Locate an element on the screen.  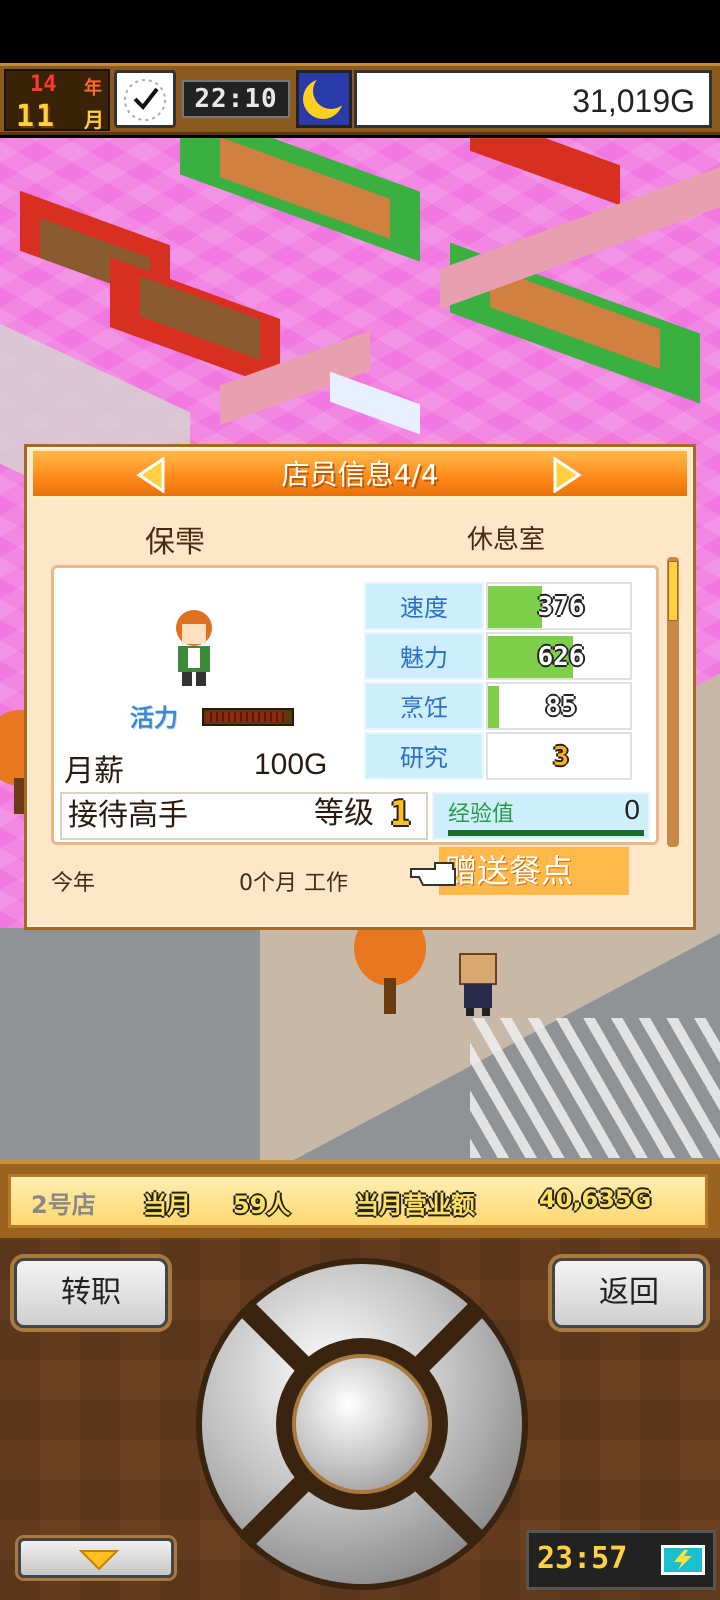
stat-value: 3 is located at coordinates (561, 757).